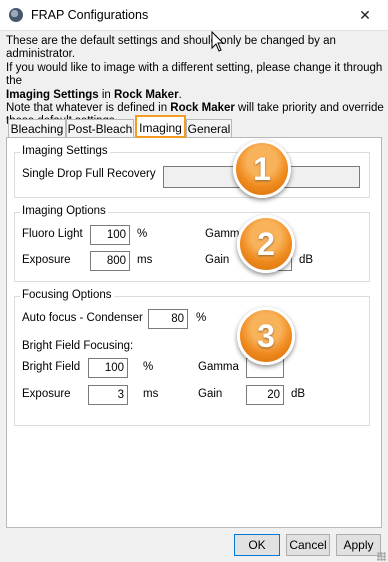 This screenshot has height=562, width=388. Describe the element at coordinates (46, 394) in the screenshot. I see `focus-exposure-label: Exposure` at that location.